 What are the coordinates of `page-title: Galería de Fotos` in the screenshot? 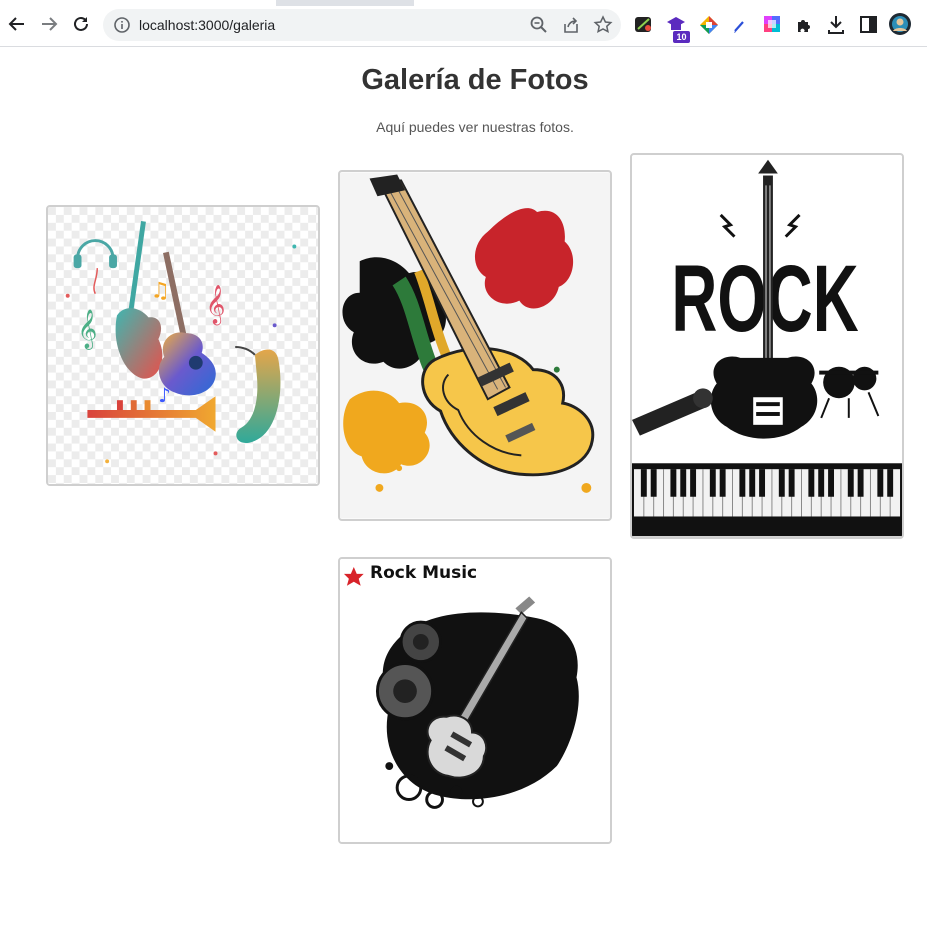 It's located at (475, 80).